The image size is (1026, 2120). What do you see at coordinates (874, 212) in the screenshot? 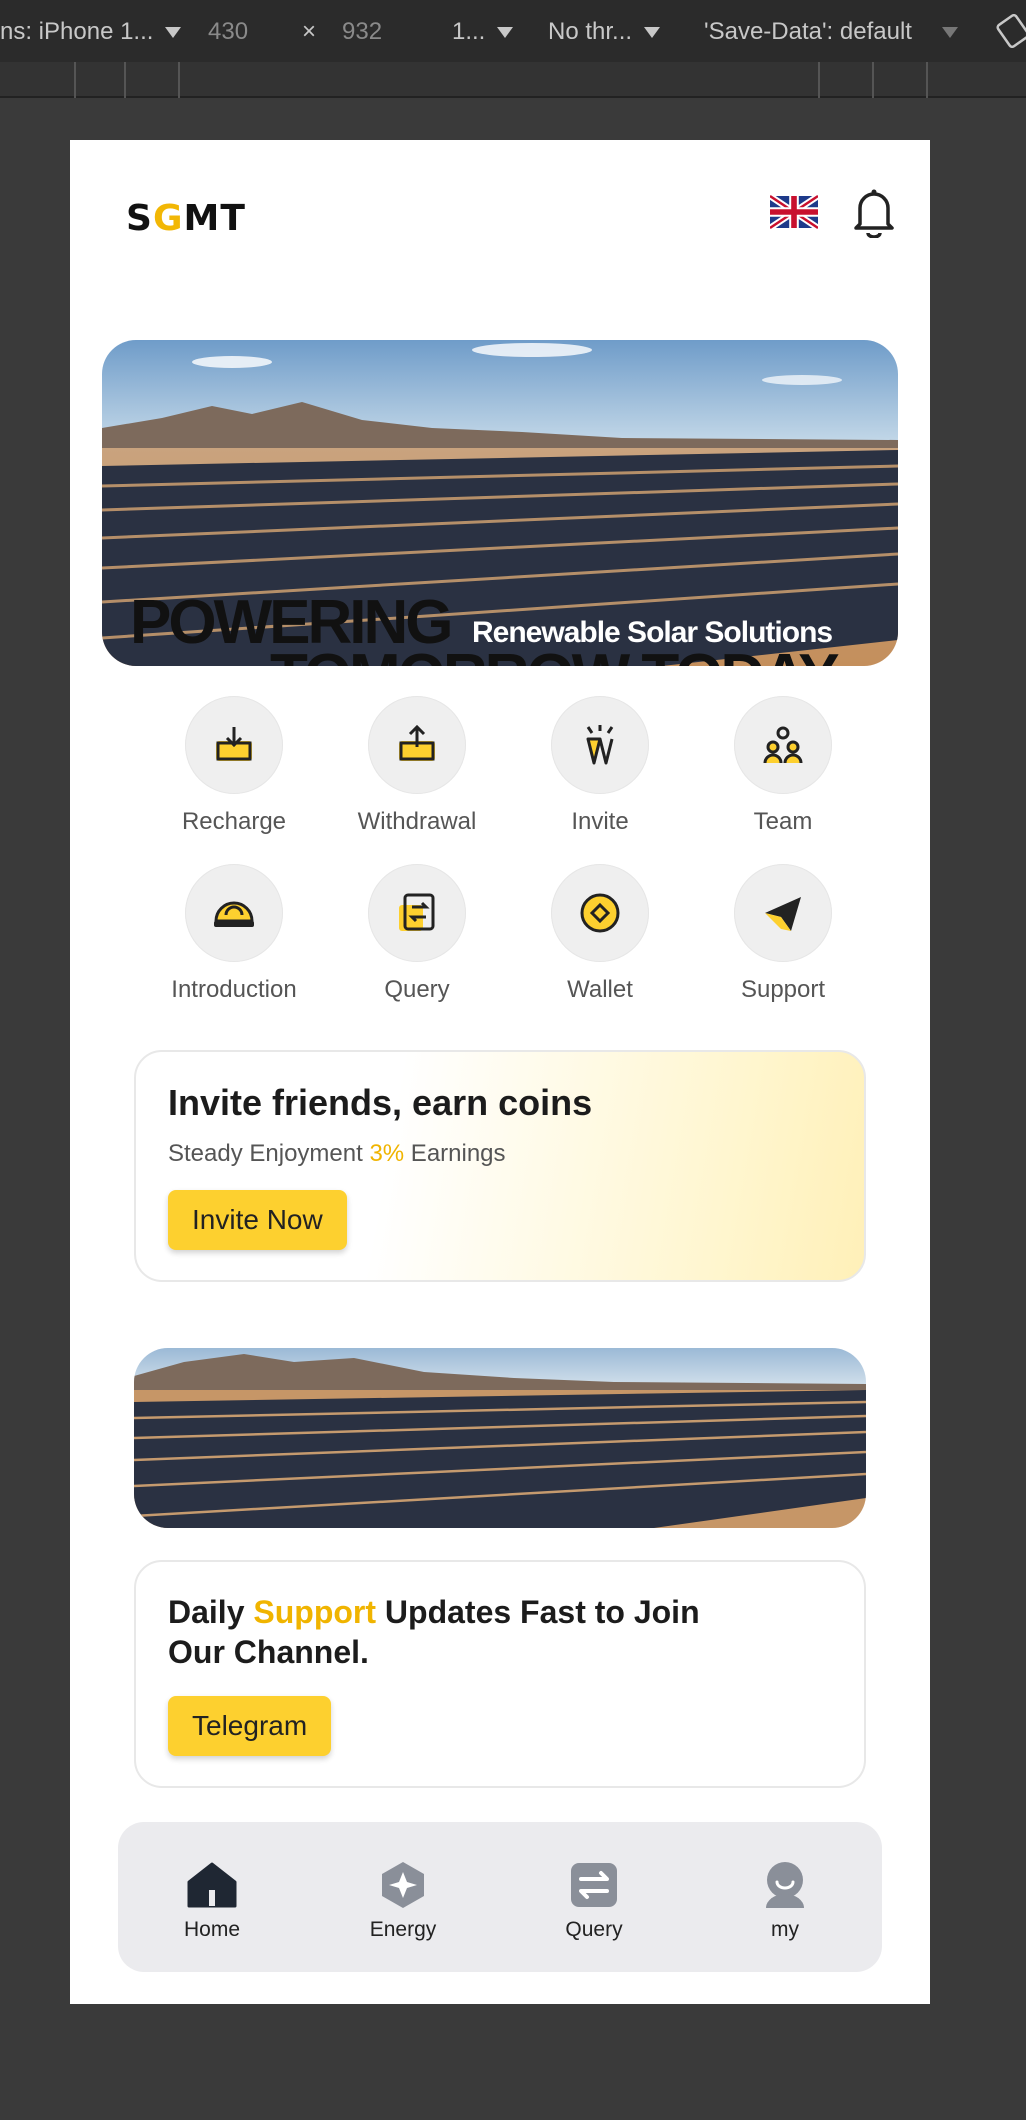
I see `bell-icon` at bounding box center [874, 212].